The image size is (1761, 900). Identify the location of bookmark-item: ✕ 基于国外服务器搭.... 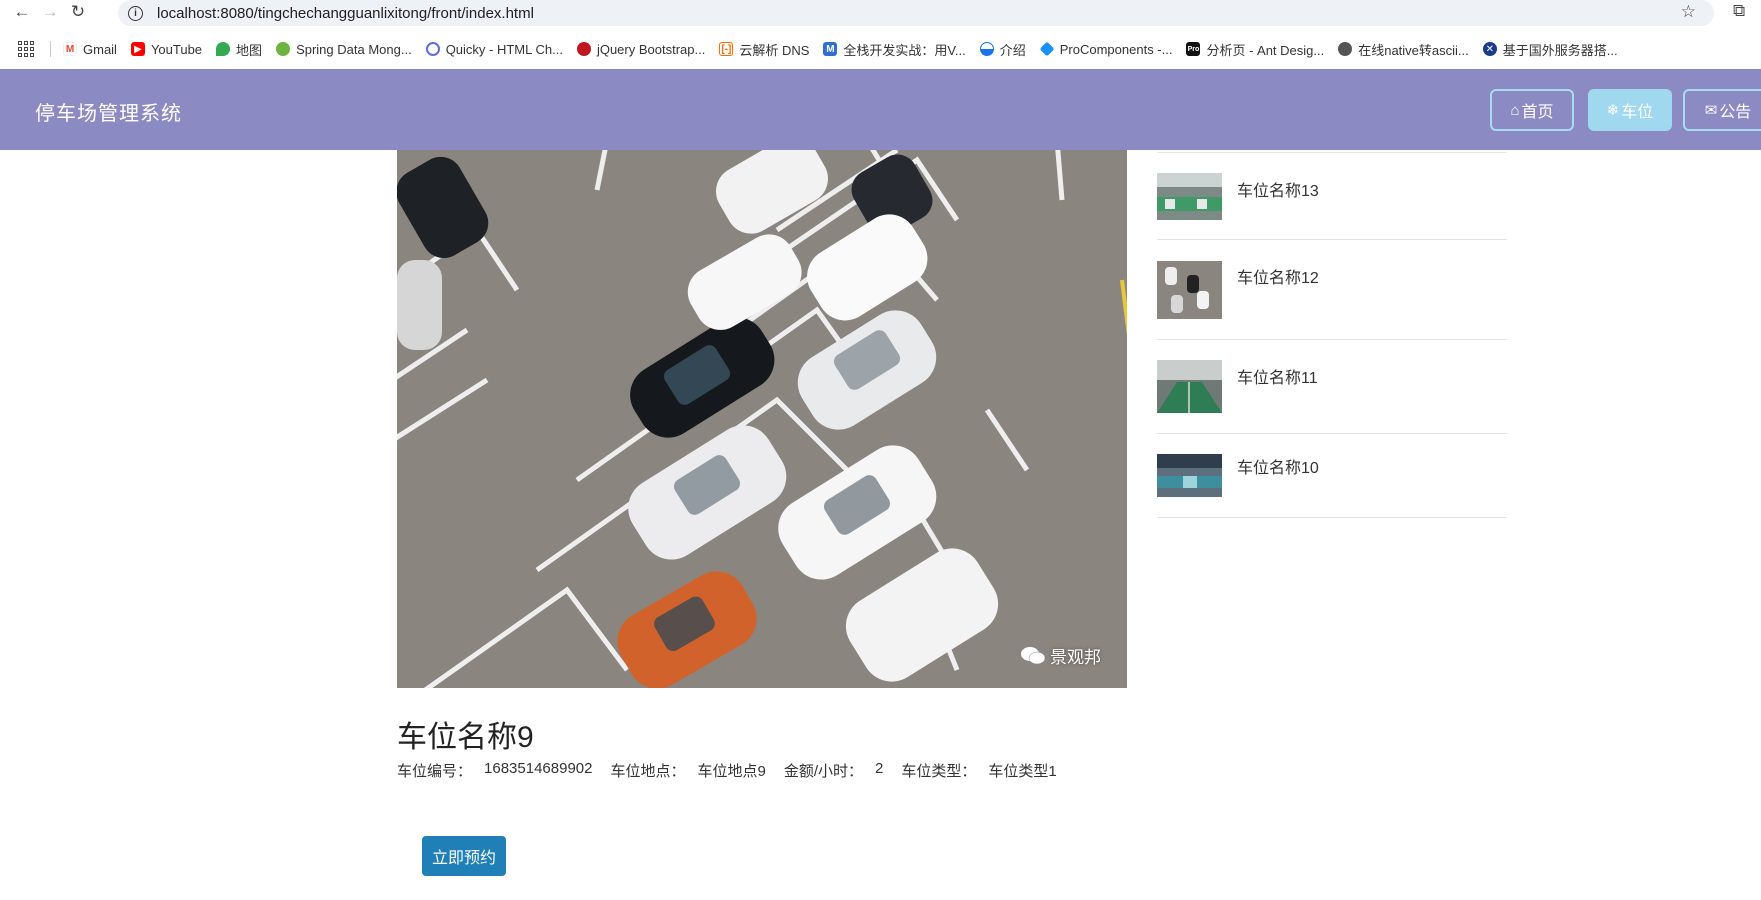
(1550, 49).